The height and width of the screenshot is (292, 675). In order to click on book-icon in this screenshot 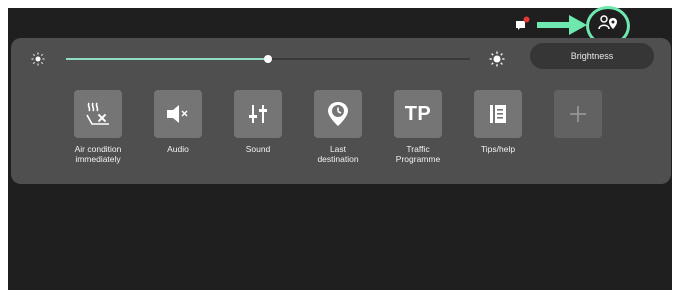, I will do `click(498, 114)`.